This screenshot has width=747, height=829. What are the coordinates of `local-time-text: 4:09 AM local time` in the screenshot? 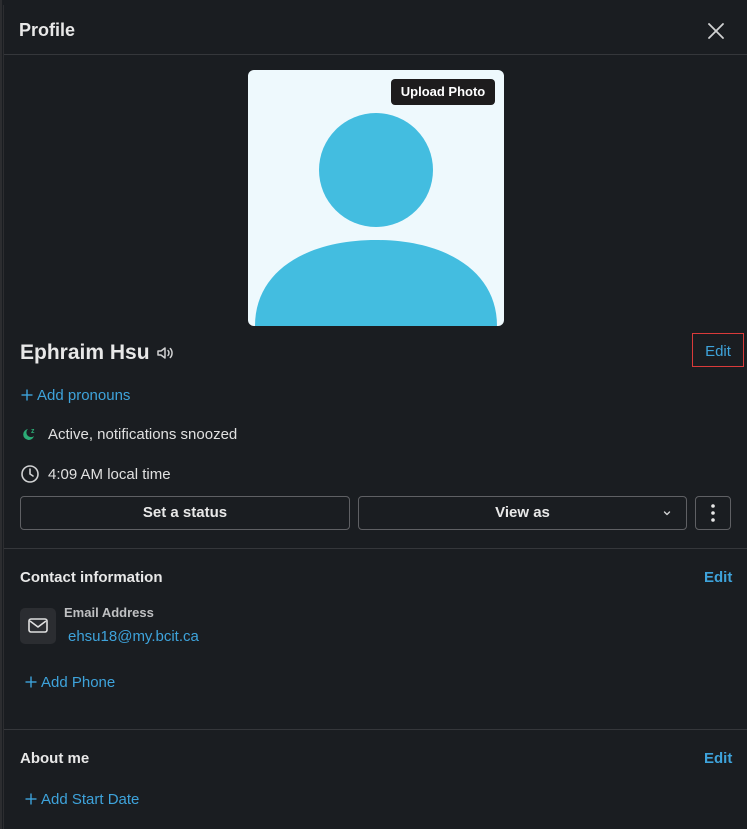 It's located at (109, 474).